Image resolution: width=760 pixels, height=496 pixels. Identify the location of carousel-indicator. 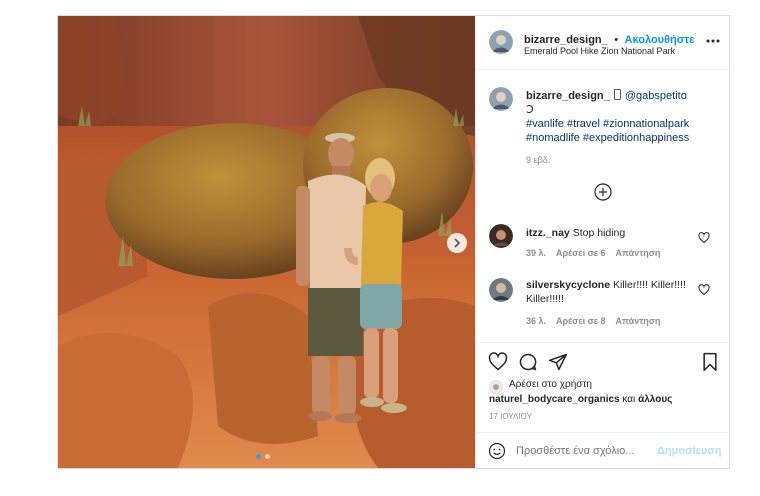
(263, 456).